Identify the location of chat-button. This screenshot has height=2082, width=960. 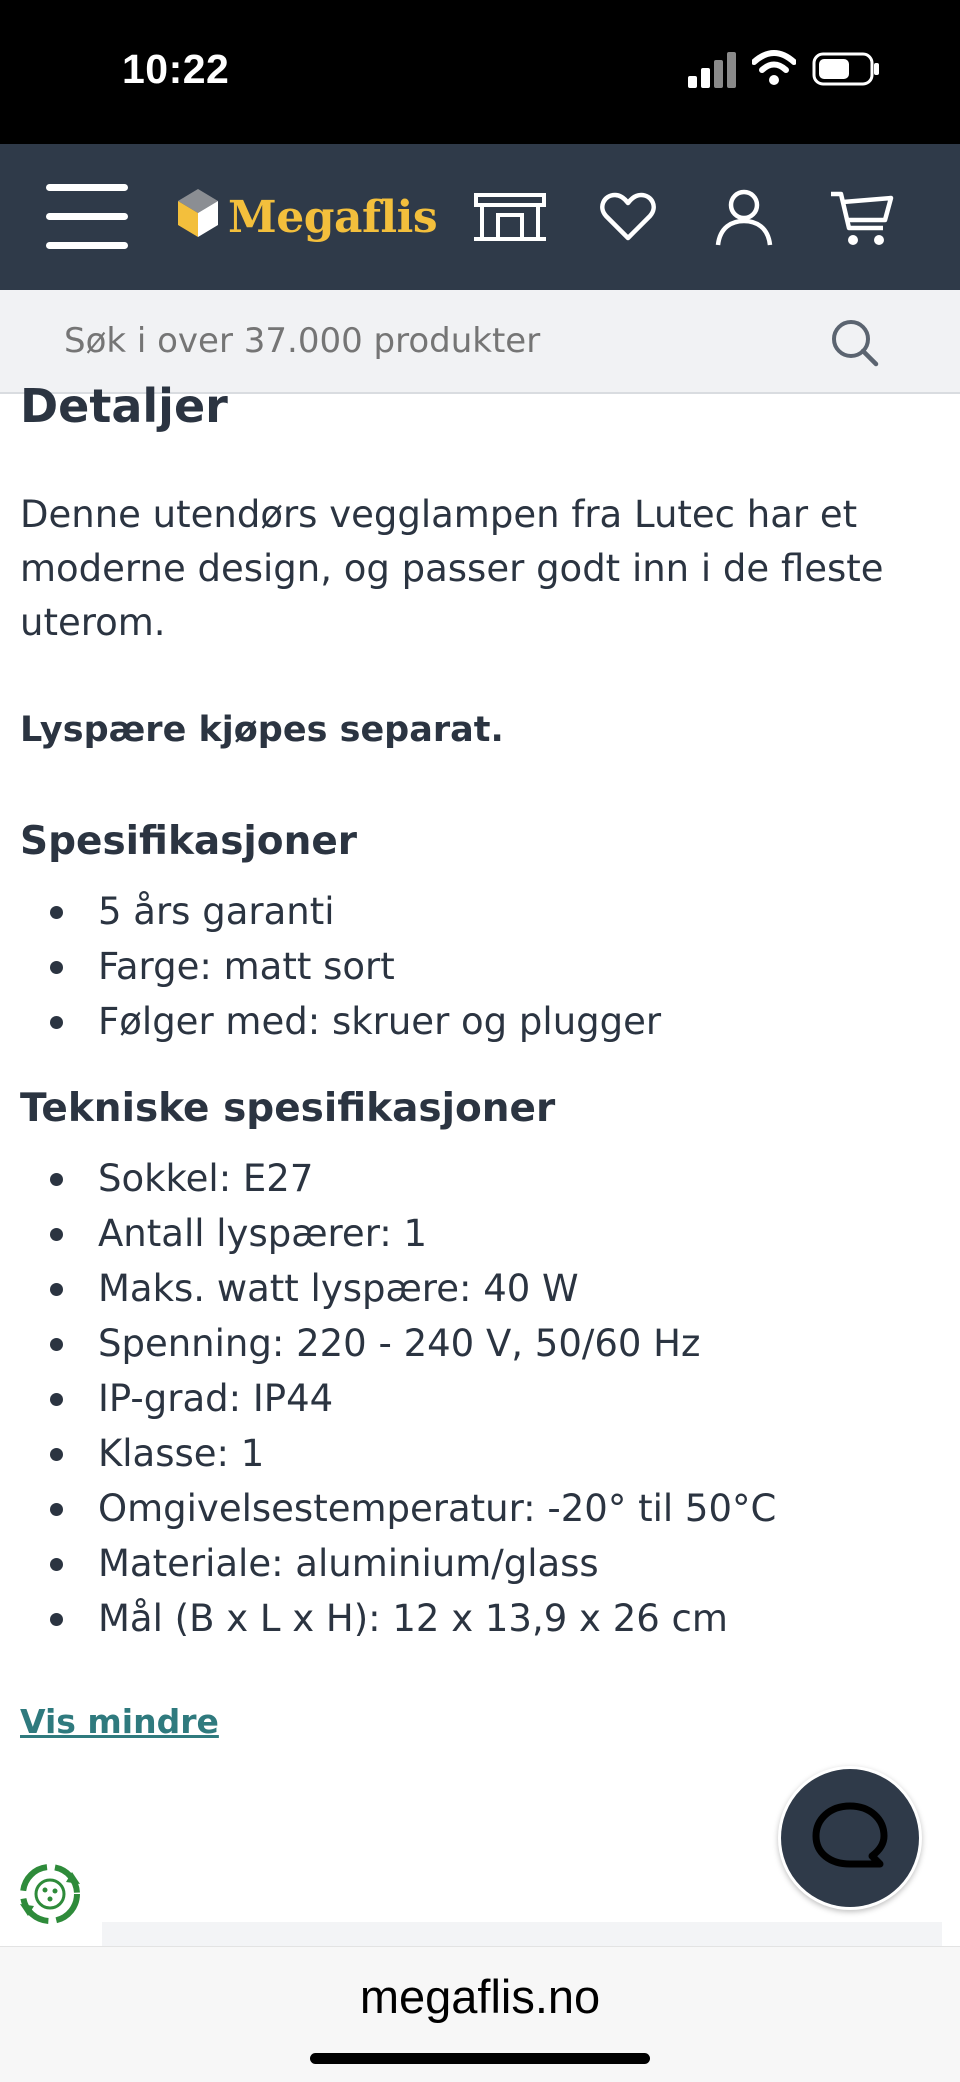
(850, 1838).